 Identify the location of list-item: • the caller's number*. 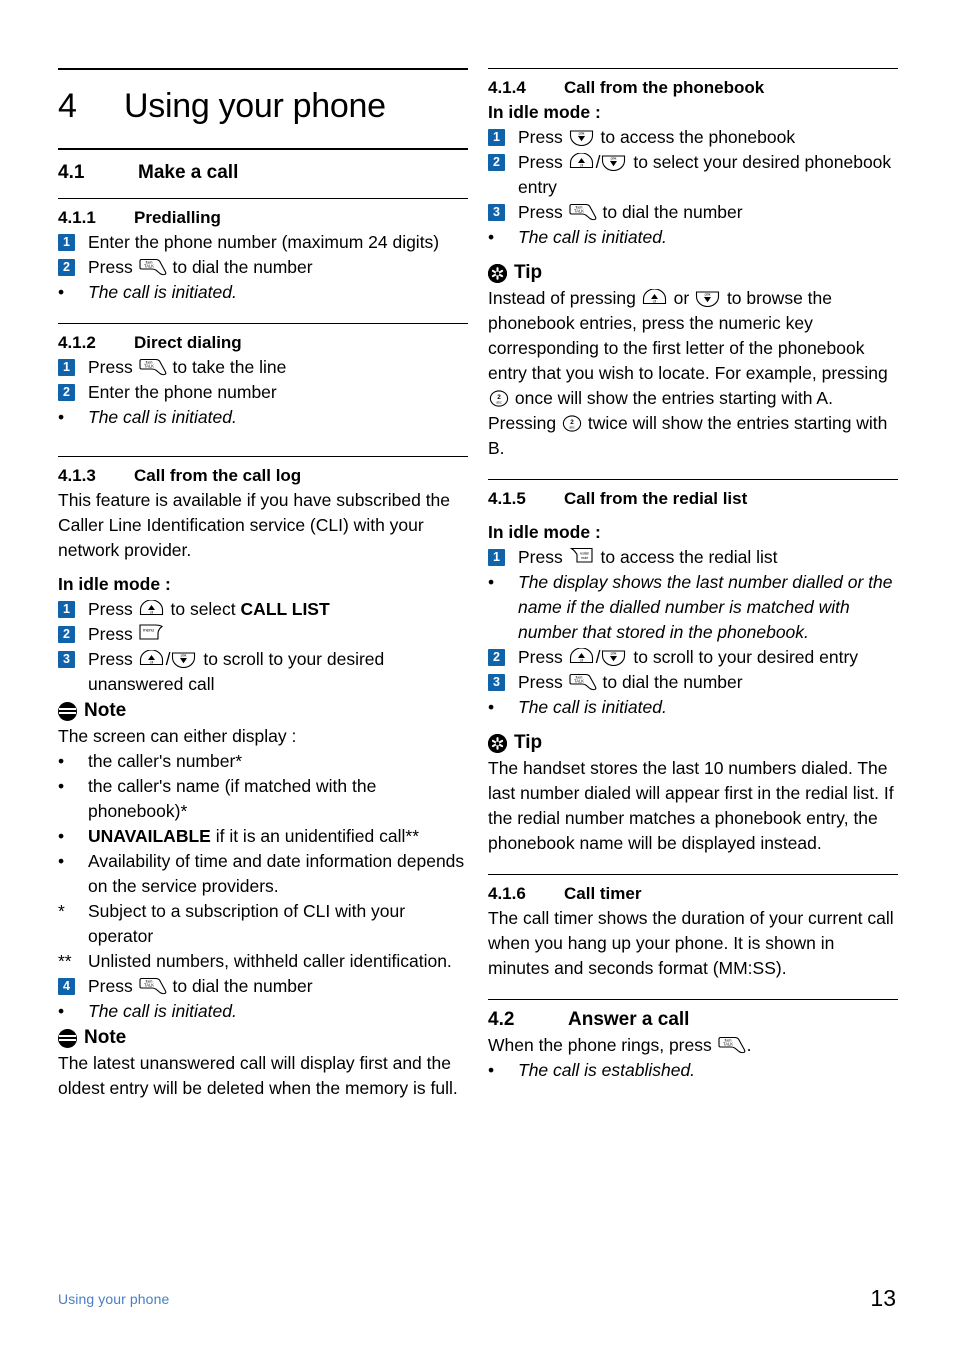
(263, 761).